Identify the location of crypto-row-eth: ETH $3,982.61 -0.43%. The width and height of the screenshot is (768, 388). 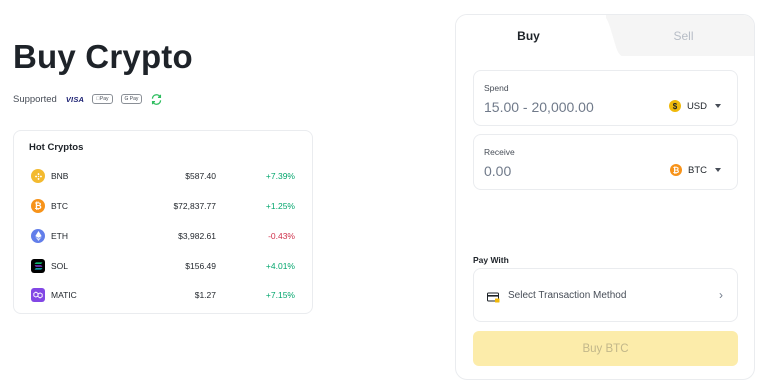
(163, 236).